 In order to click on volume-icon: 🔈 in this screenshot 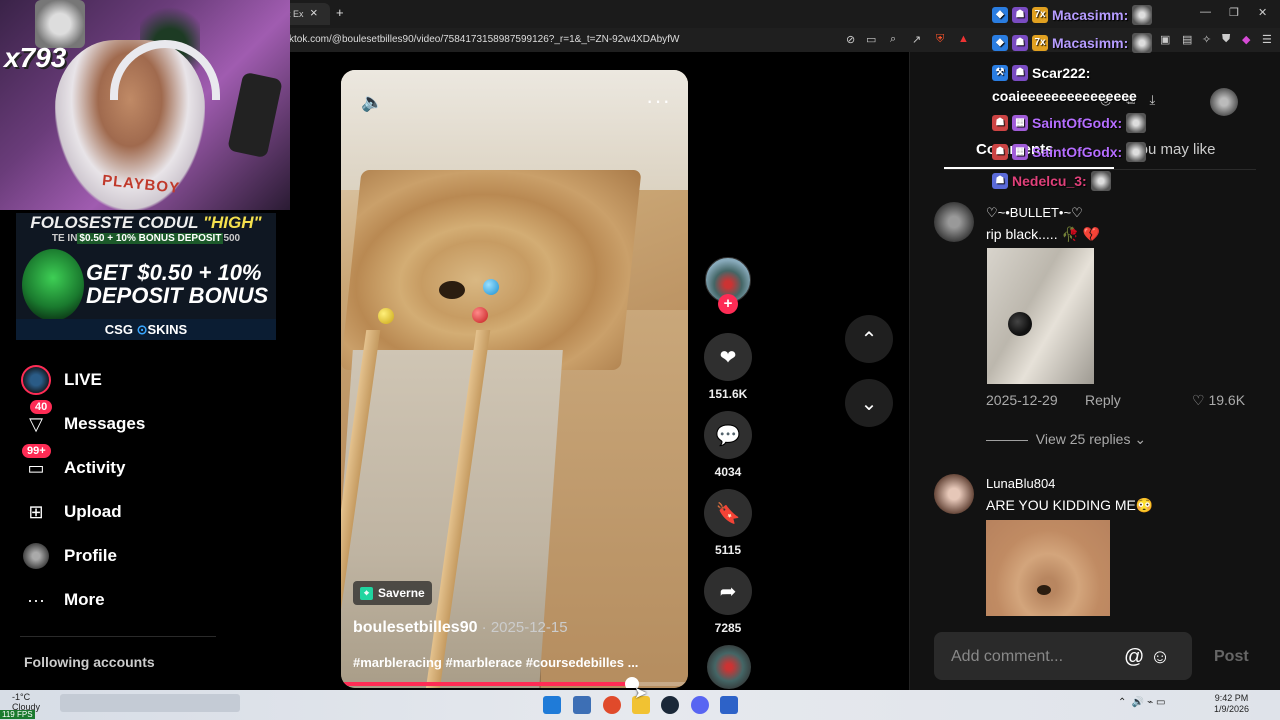, I will do `click(372, 102)`.